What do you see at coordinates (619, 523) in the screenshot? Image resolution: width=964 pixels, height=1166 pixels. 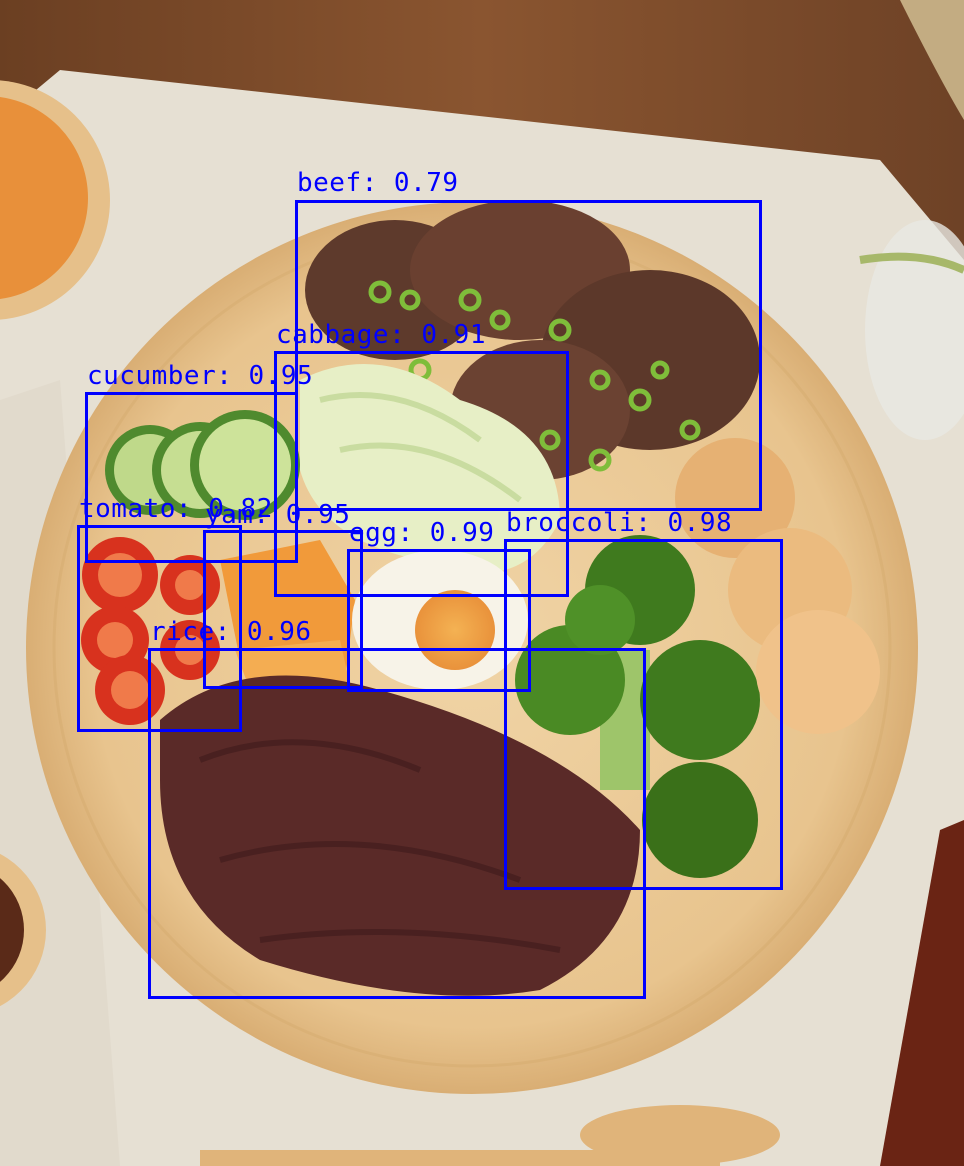 I see `bbox-label-broccoli: broccoli: 0.98` at bounding box center [619, 523].